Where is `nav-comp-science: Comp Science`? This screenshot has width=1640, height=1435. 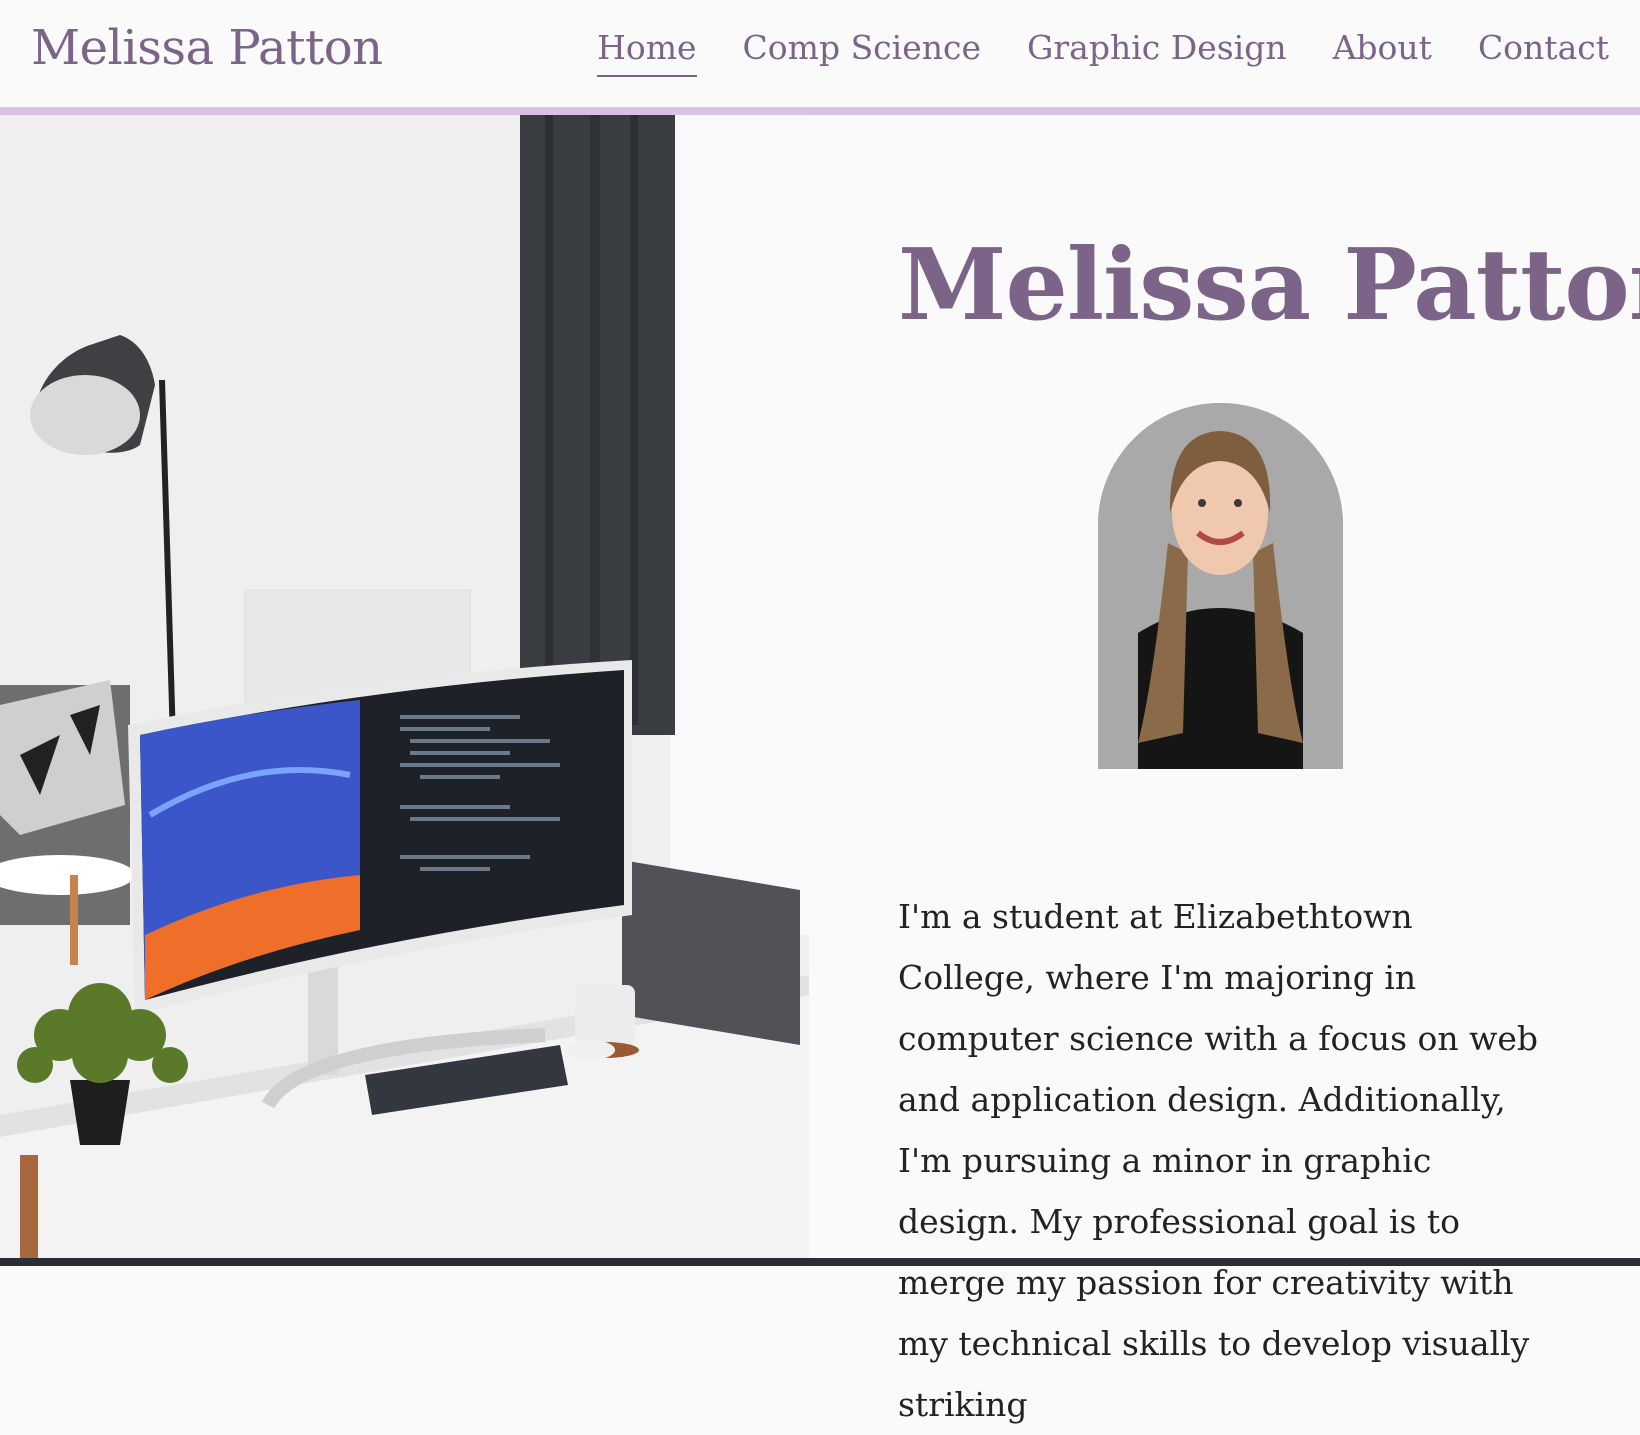
nav-comp-science: Comp Science is located at coordinates (862, 52).